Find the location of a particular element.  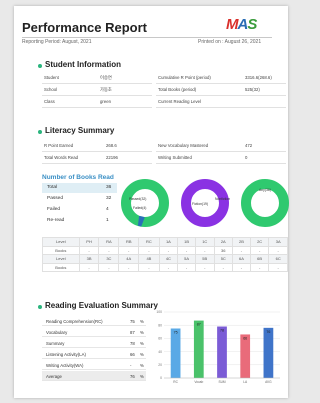

table-row: Books - - - - - - - - - - - is located at coordinates (165, 267).